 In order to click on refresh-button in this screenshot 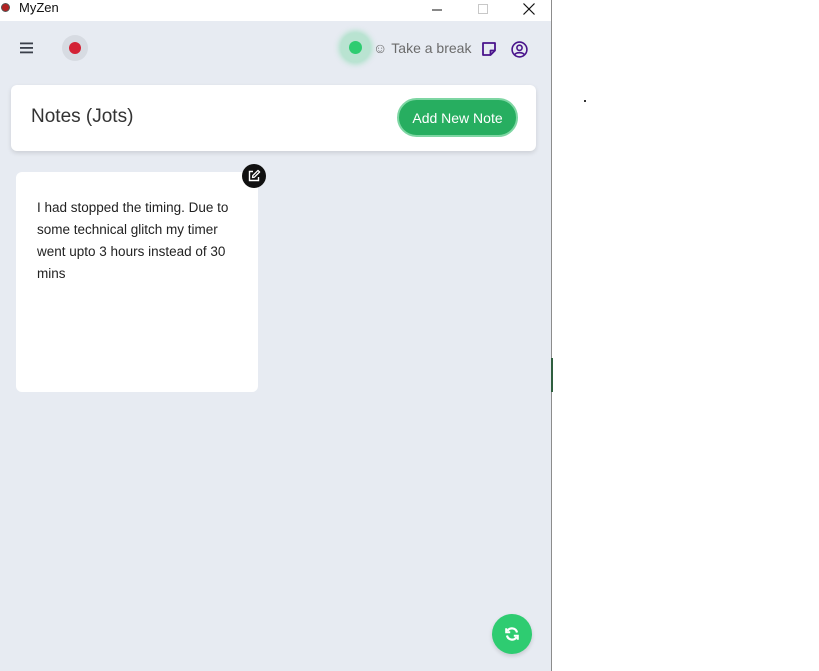, I will do `click(512, 634)`.